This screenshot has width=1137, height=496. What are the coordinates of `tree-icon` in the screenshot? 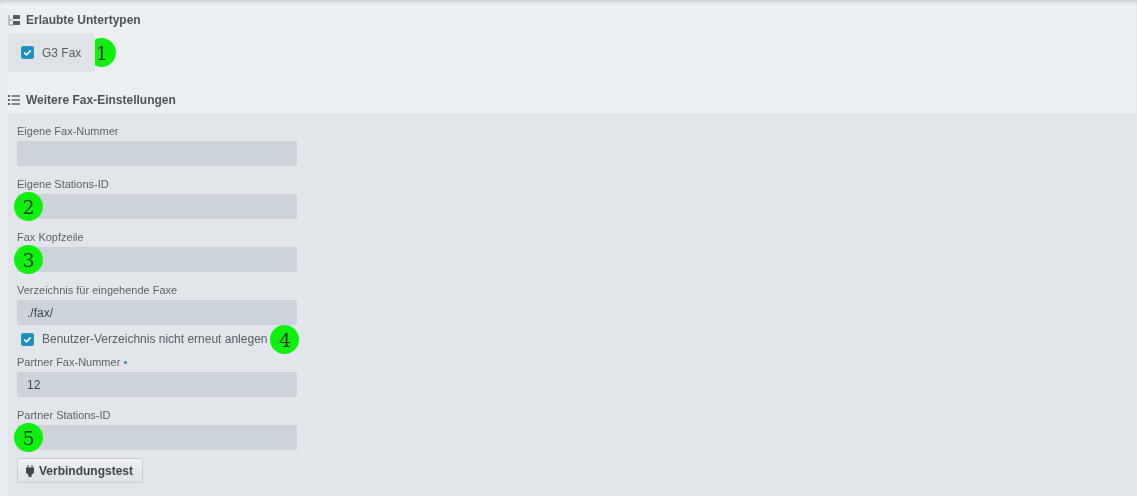 It's located at (14, 20).